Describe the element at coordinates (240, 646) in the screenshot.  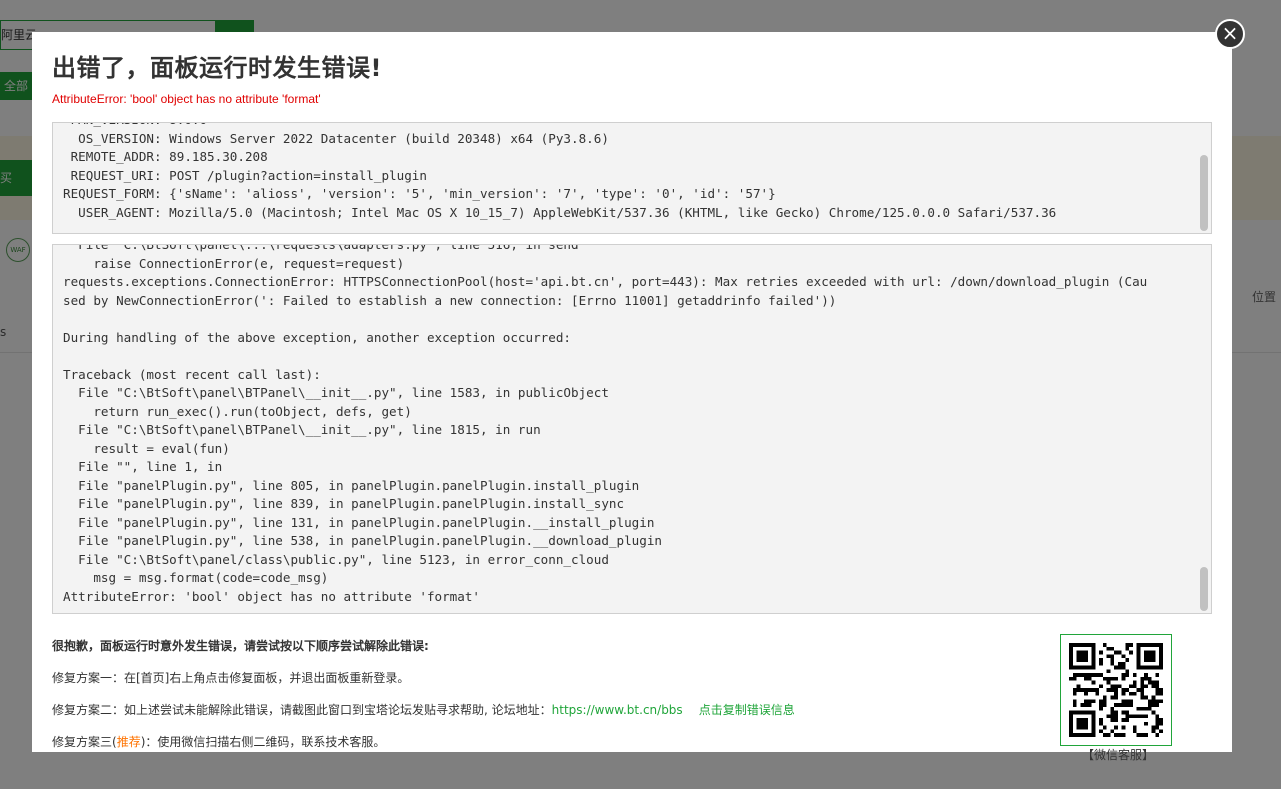
I see `help-title: 很抱歉，面板运行时意外发生错误，请尝试按以下顺序尝试解除此错误:` at that location.